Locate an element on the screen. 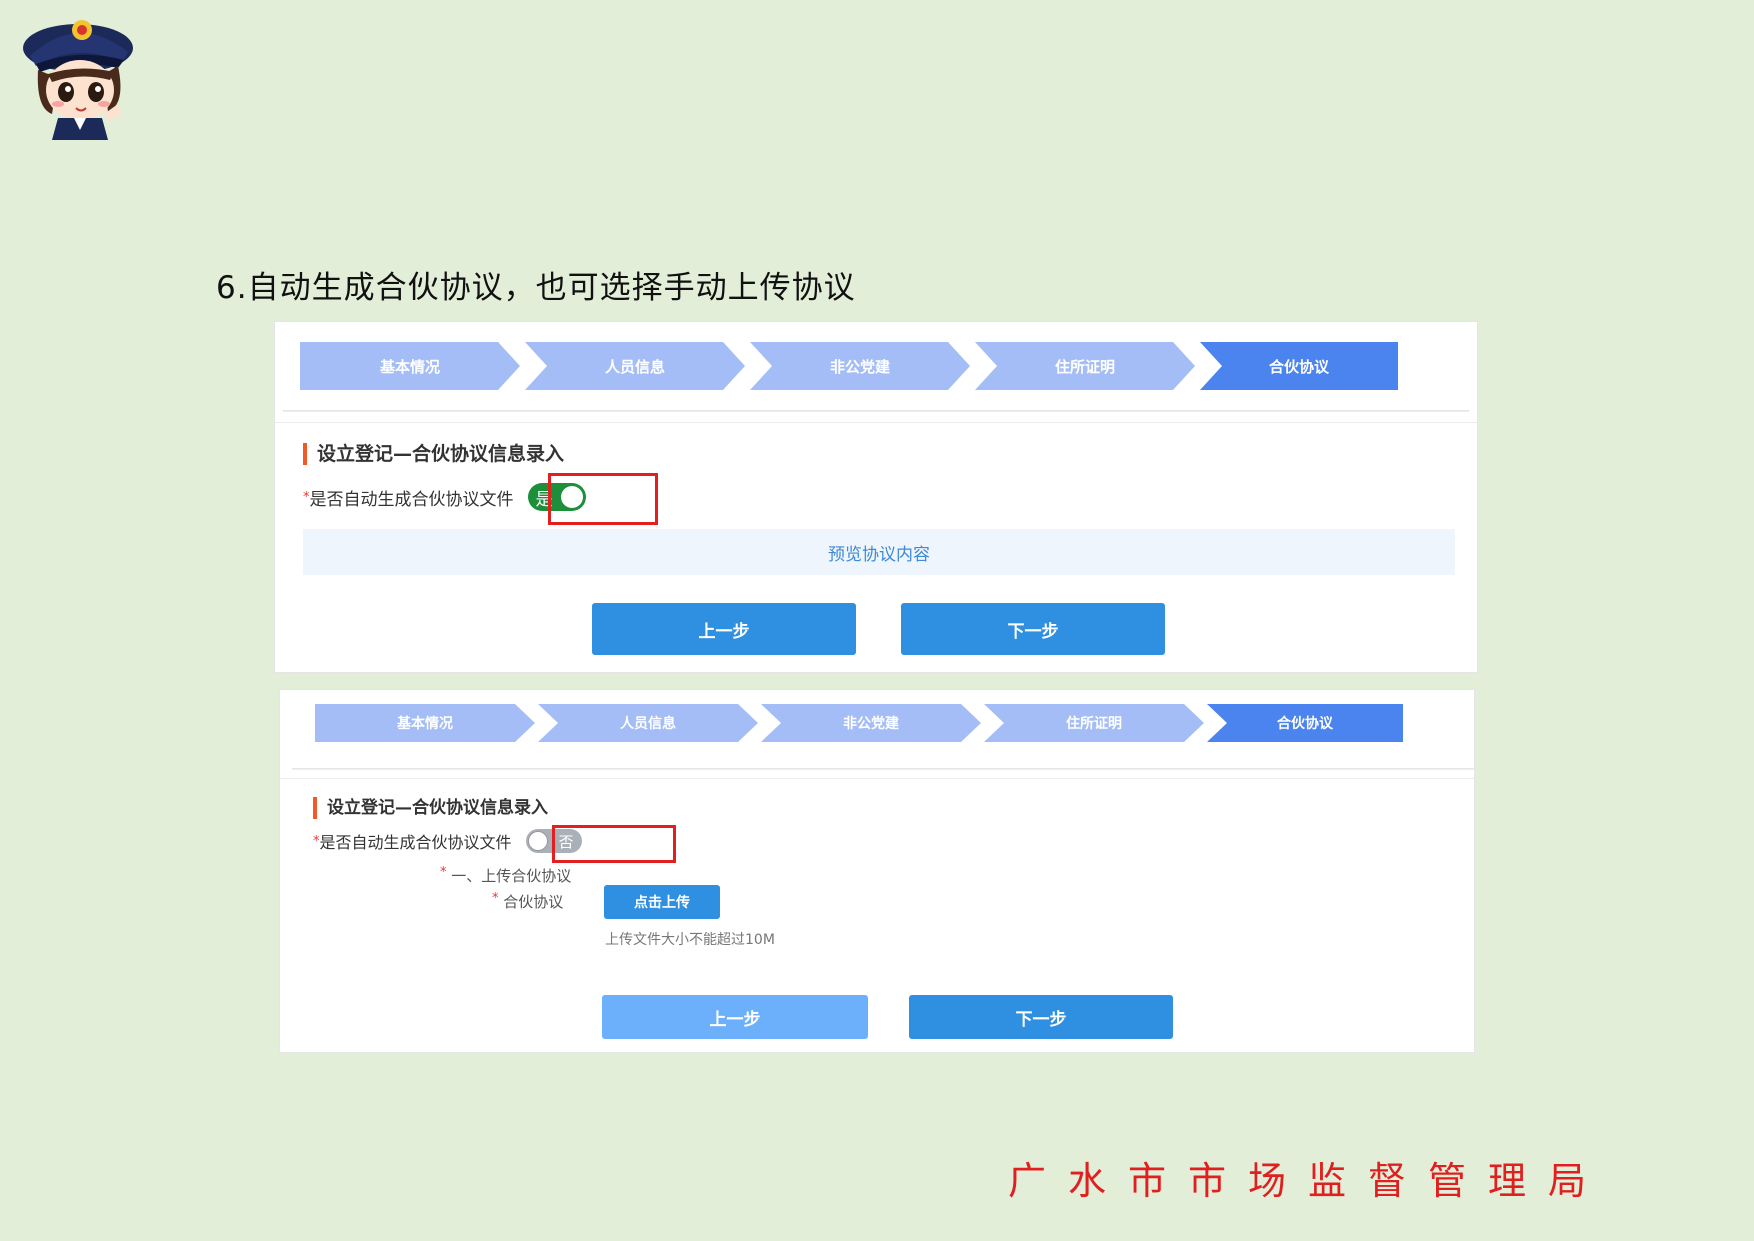 Image resolution: width=1754 pixels, height=1241 pixels. mascot-logo-icon is located at coordinates (78, 80).